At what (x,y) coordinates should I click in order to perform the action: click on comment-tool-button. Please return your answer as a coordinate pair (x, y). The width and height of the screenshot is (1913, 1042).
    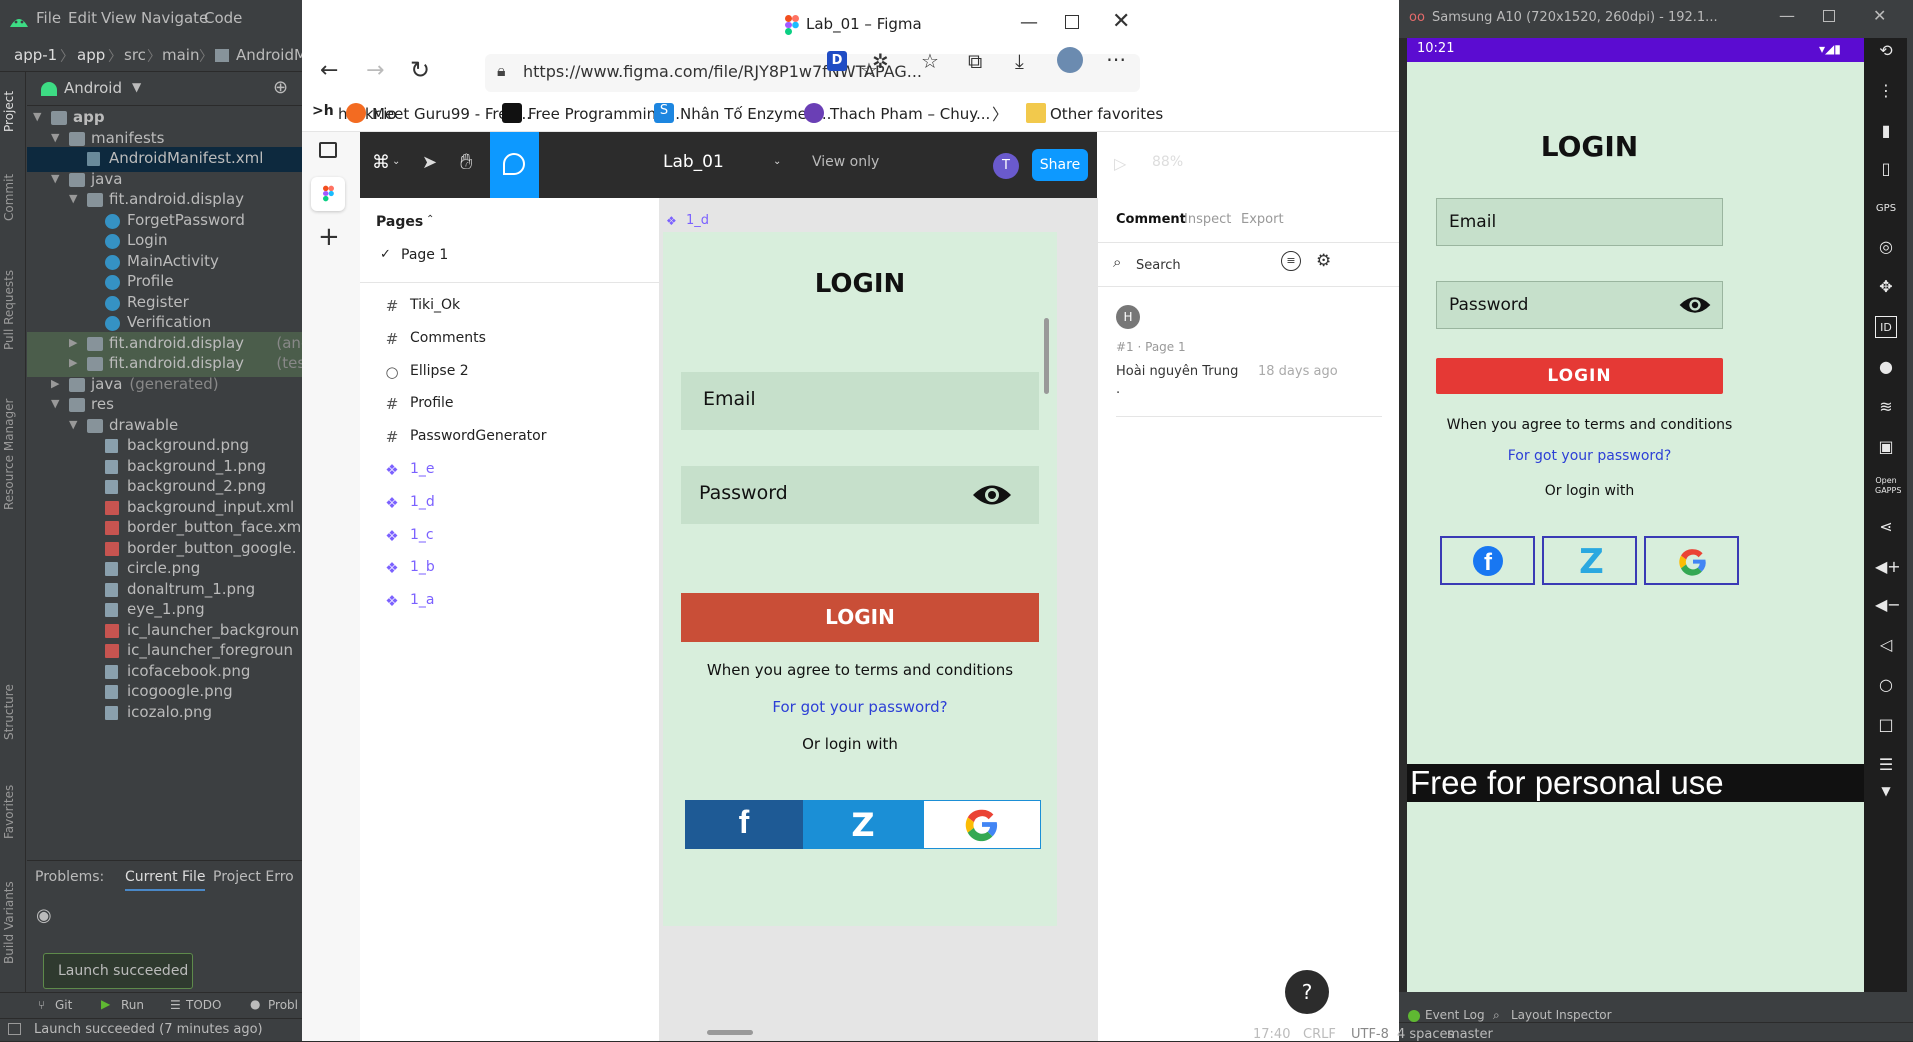
    Looking at the image, I should click on (514, 165).